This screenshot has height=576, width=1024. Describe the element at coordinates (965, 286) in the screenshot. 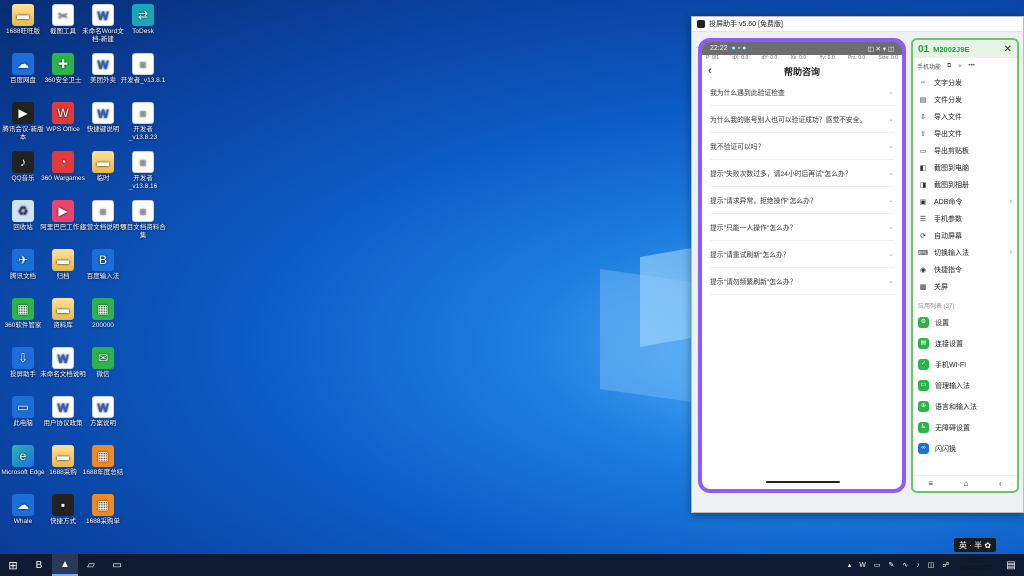

I see `menu-item: ▩ 关屏` at that location.